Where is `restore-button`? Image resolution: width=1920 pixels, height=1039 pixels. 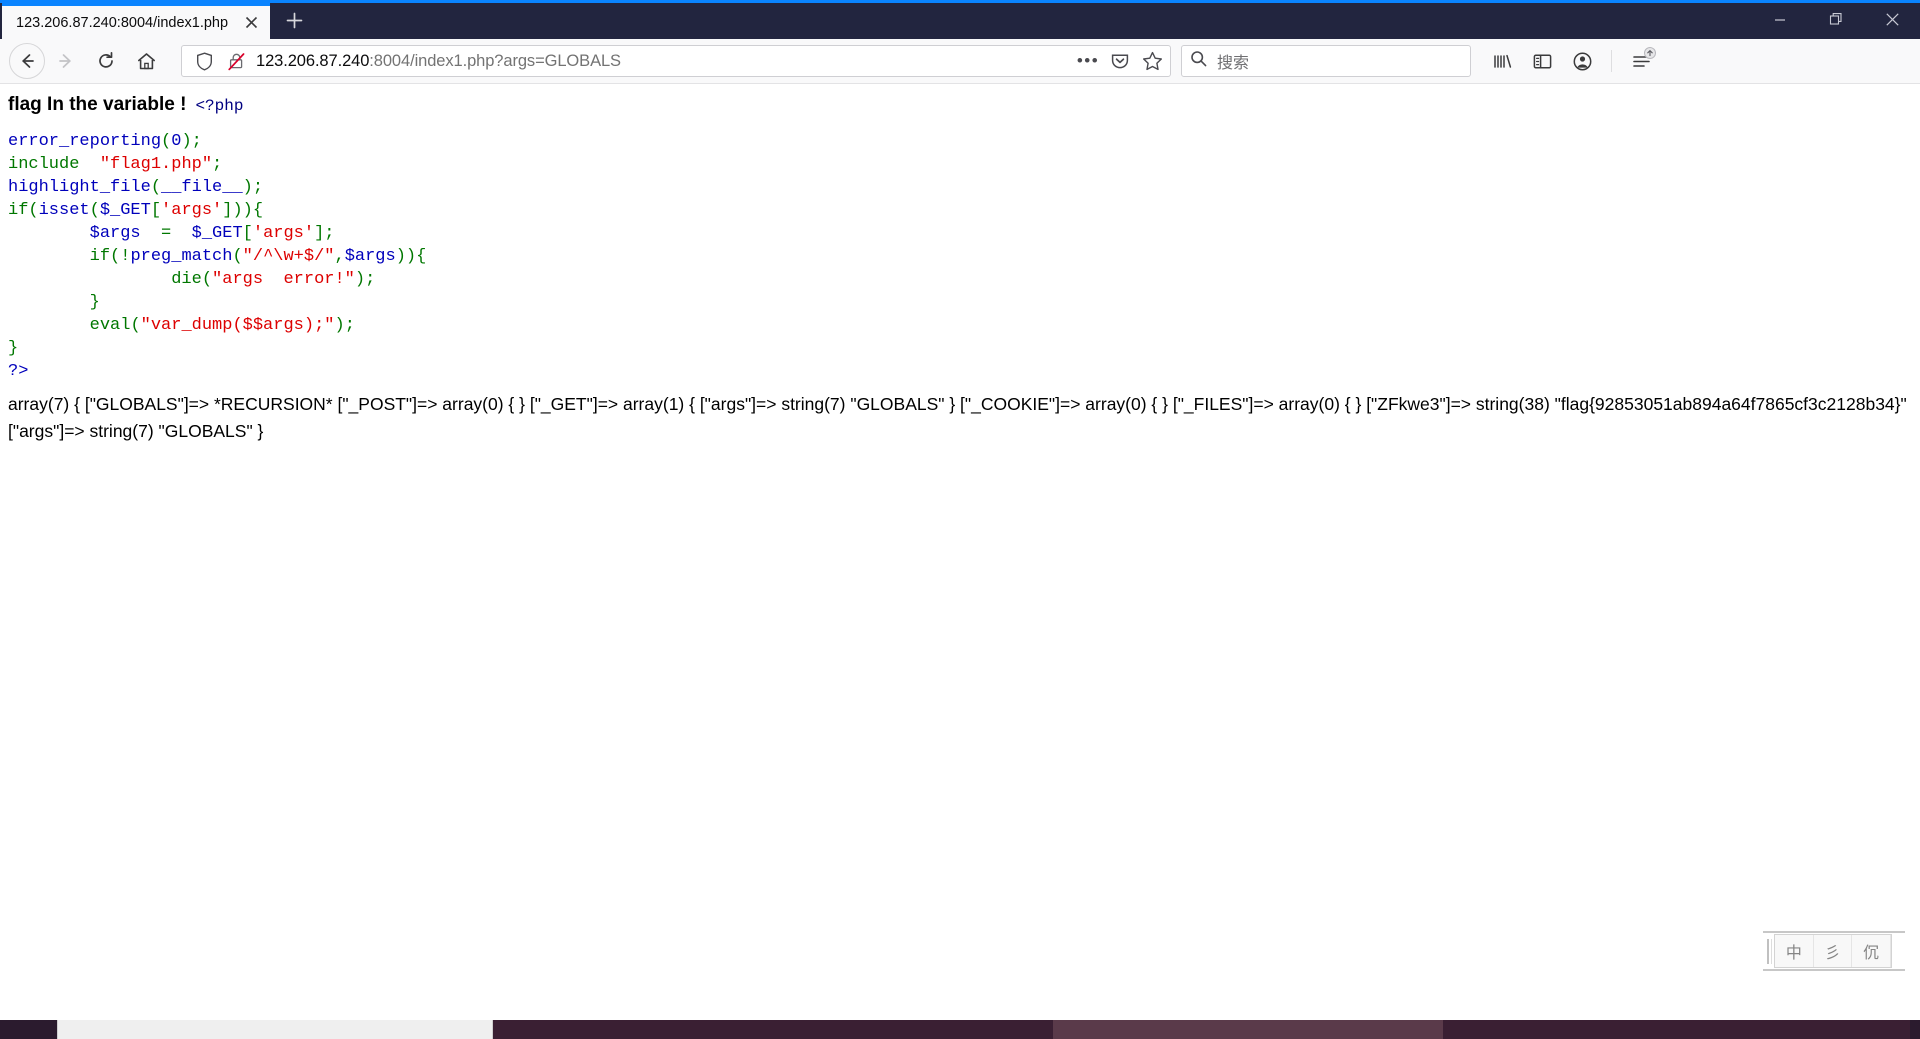 restore-button is located at coordinates (1836, 19).